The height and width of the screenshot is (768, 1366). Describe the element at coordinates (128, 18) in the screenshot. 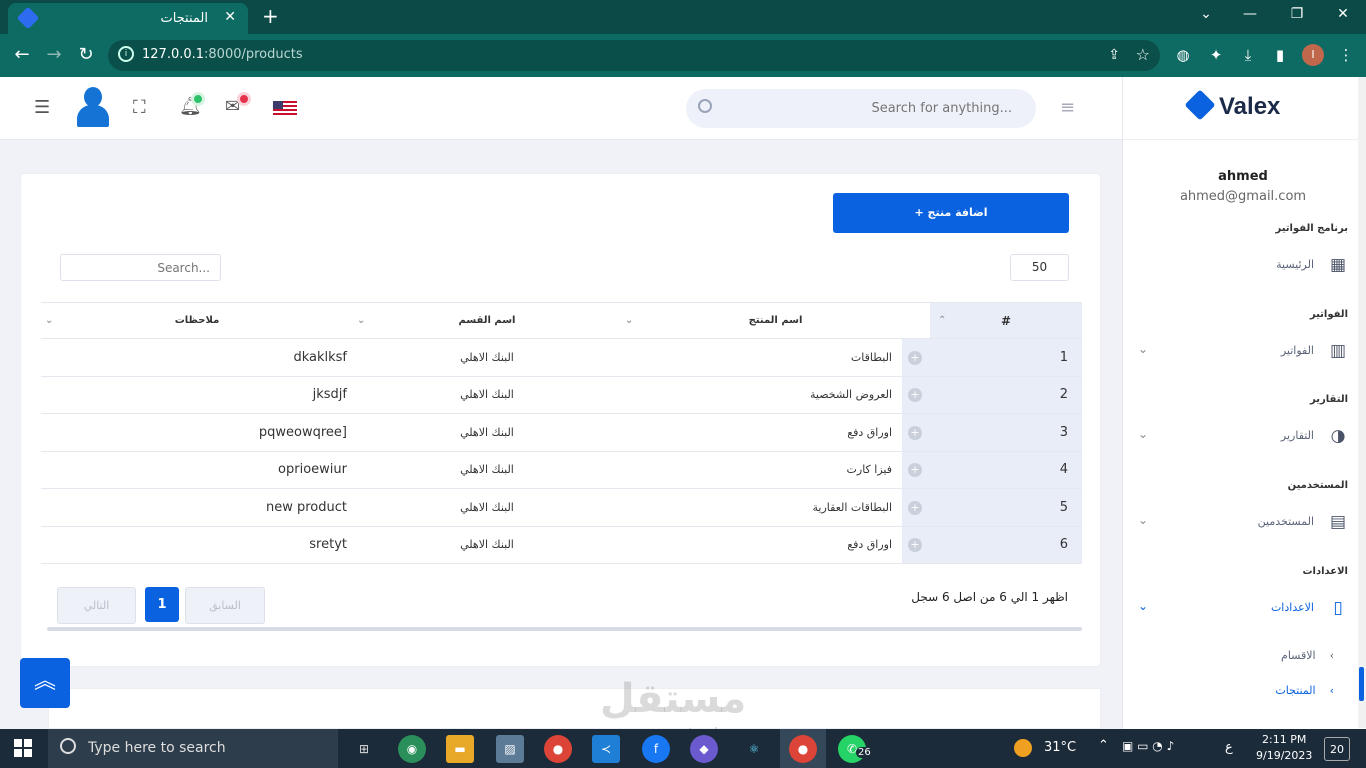

I see `browser-tab: المنتجات ✕` at that location.